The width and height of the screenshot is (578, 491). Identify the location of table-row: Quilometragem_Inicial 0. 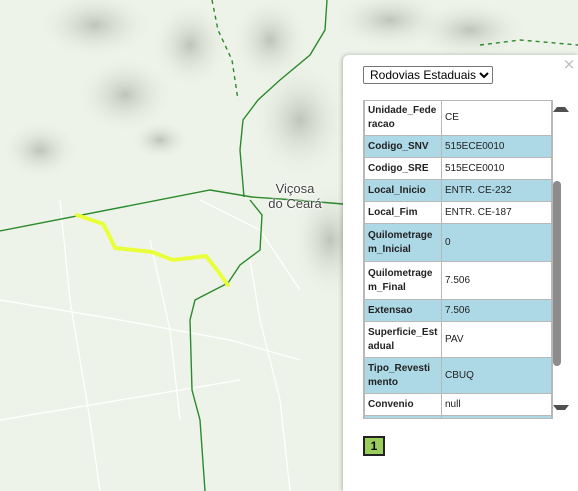
(458, 242).